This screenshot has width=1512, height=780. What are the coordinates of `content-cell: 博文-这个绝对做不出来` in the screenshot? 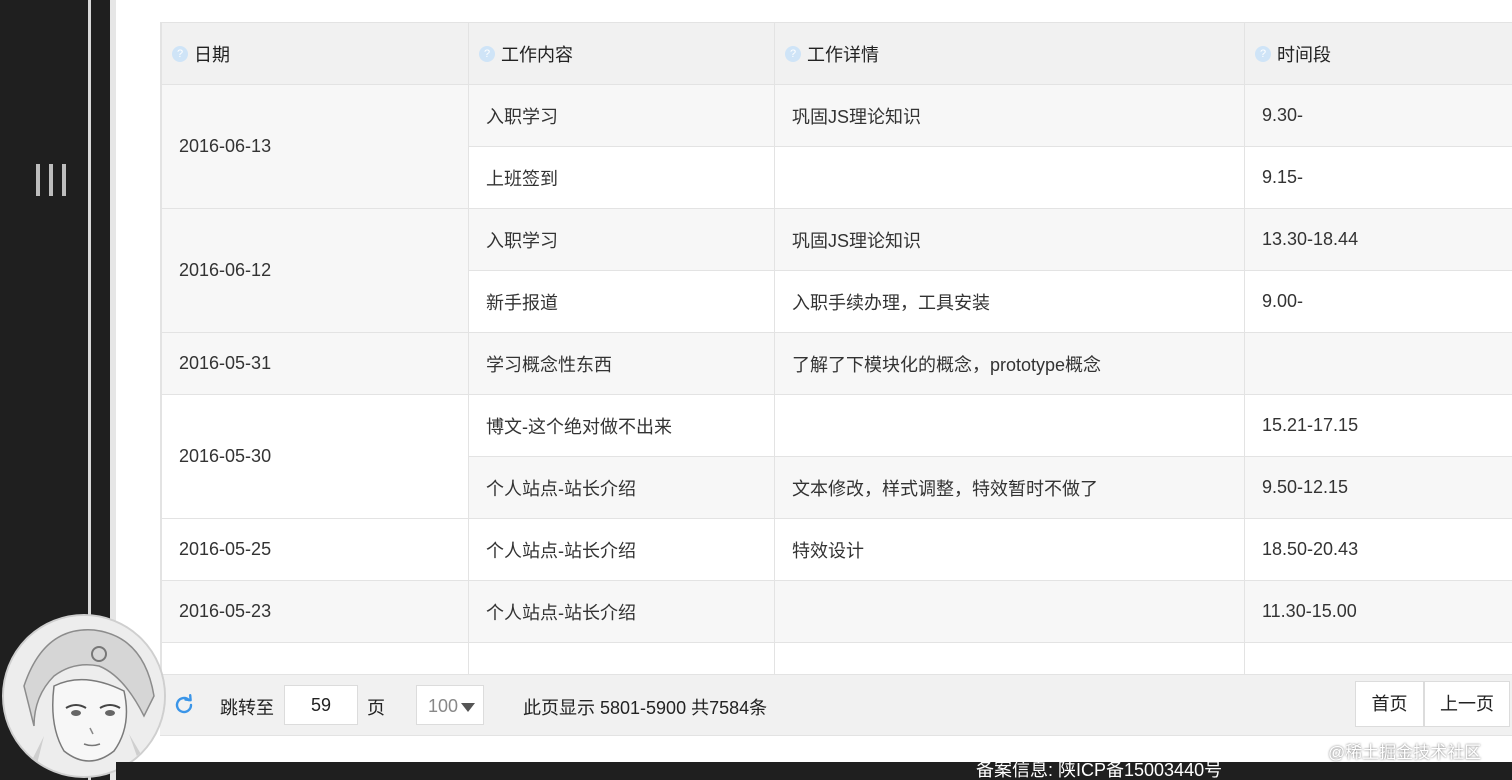 It's located at (621, 425).